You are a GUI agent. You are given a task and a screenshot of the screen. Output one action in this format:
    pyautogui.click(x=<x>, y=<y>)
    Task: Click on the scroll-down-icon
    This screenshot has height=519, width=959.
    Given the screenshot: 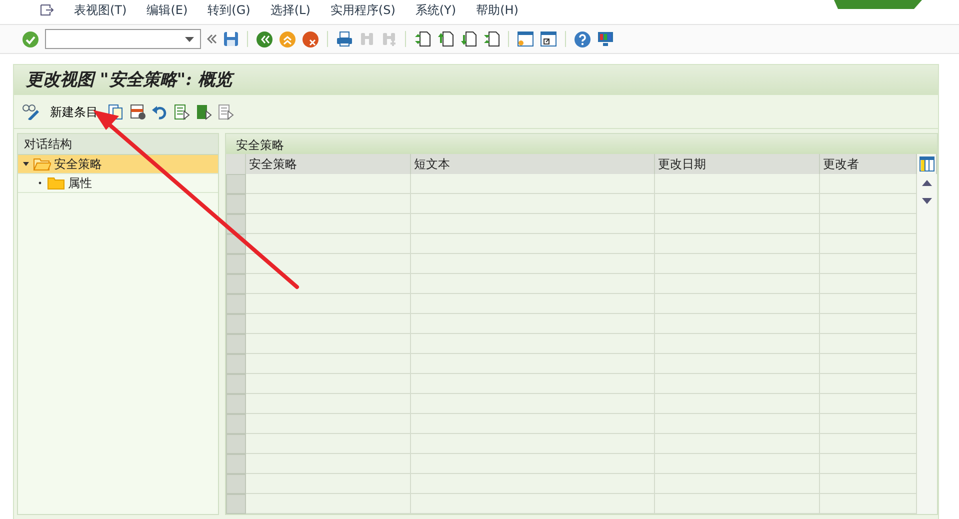 What is the action you would take?
    pyautogui.click(x=927, y=201)
    